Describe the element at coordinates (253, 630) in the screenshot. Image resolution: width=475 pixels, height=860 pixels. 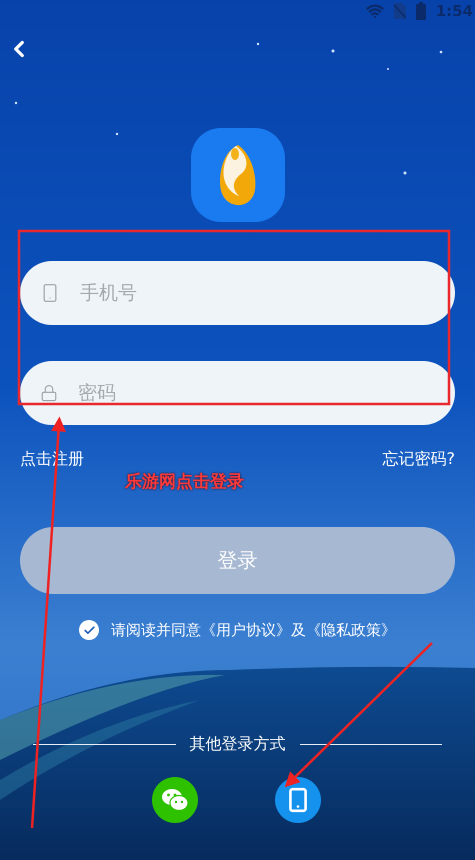
I see `agreement-text: 请阅读并同意《用户协议》及《隐私政策》` at that location.